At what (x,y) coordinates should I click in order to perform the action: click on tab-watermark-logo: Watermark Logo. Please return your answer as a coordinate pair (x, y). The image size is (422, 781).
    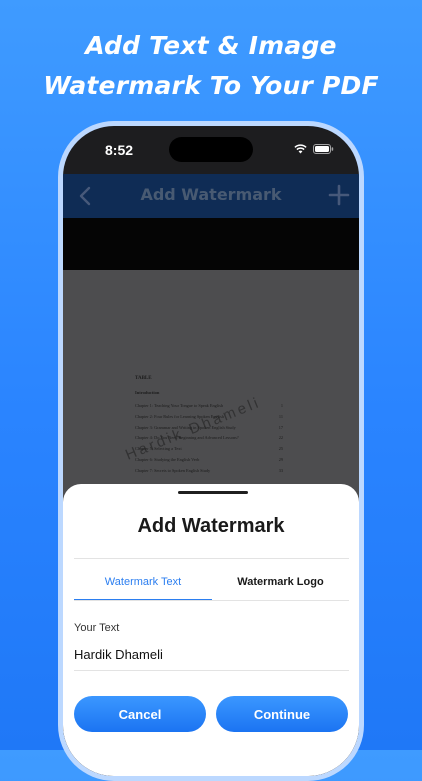
    Looking at the image, I should click on (280, 582).